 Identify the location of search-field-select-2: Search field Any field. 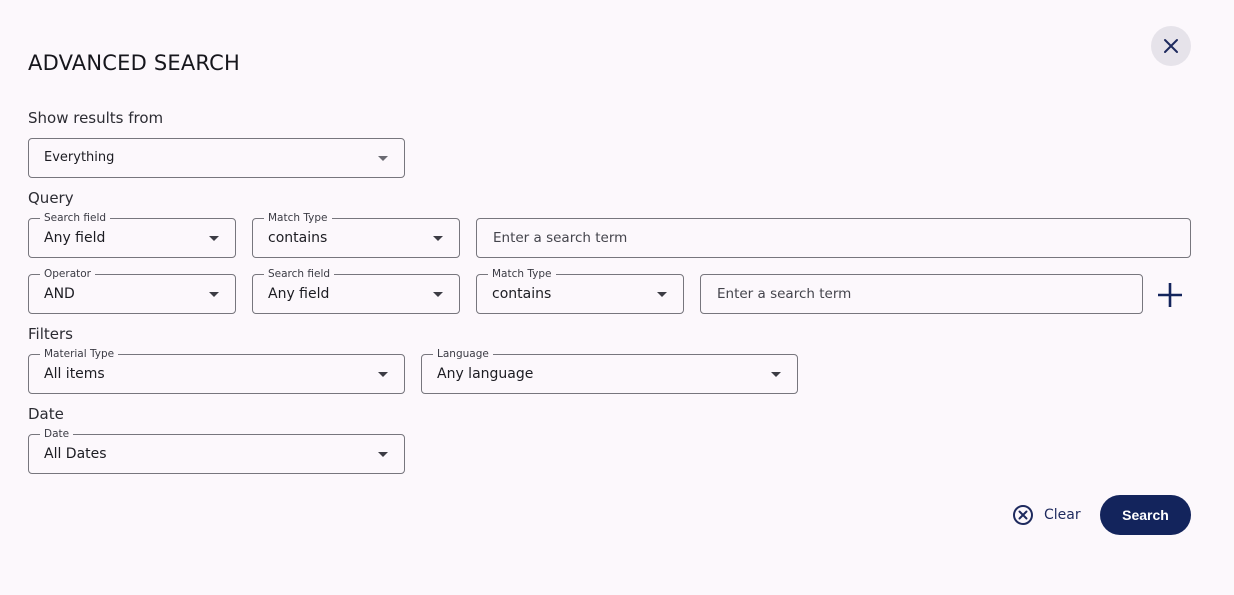
(356, 290).